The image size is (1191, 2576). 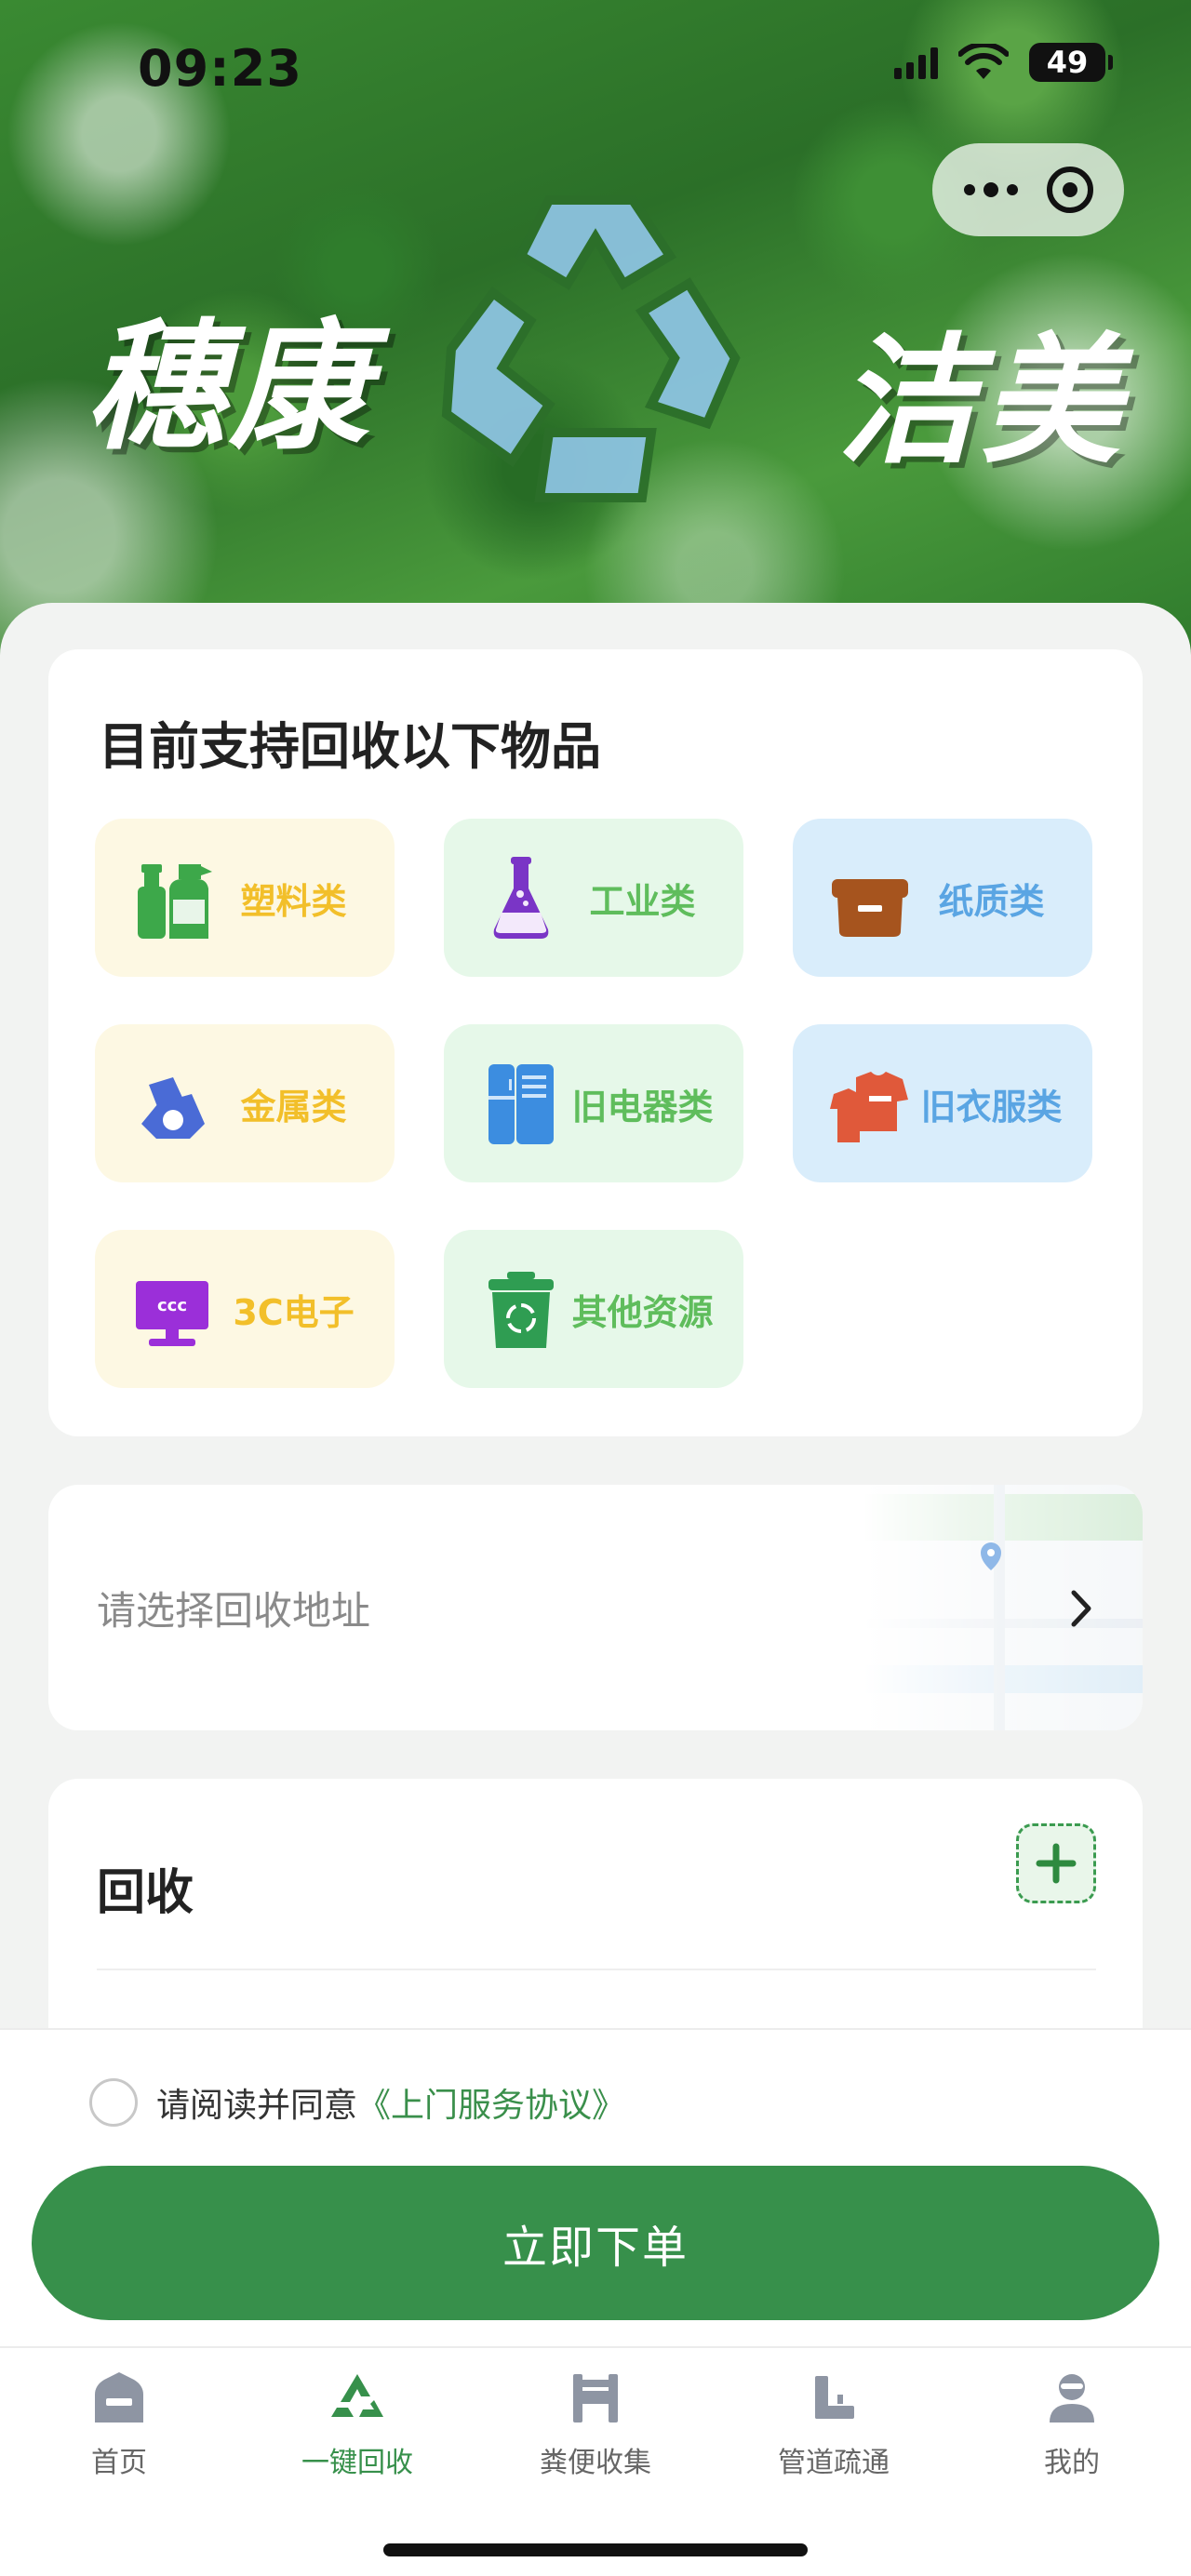 What do you see at coordinates (119, 2397) in the screenshot?
I see `home-icon` at bounding box center [119, 2397].